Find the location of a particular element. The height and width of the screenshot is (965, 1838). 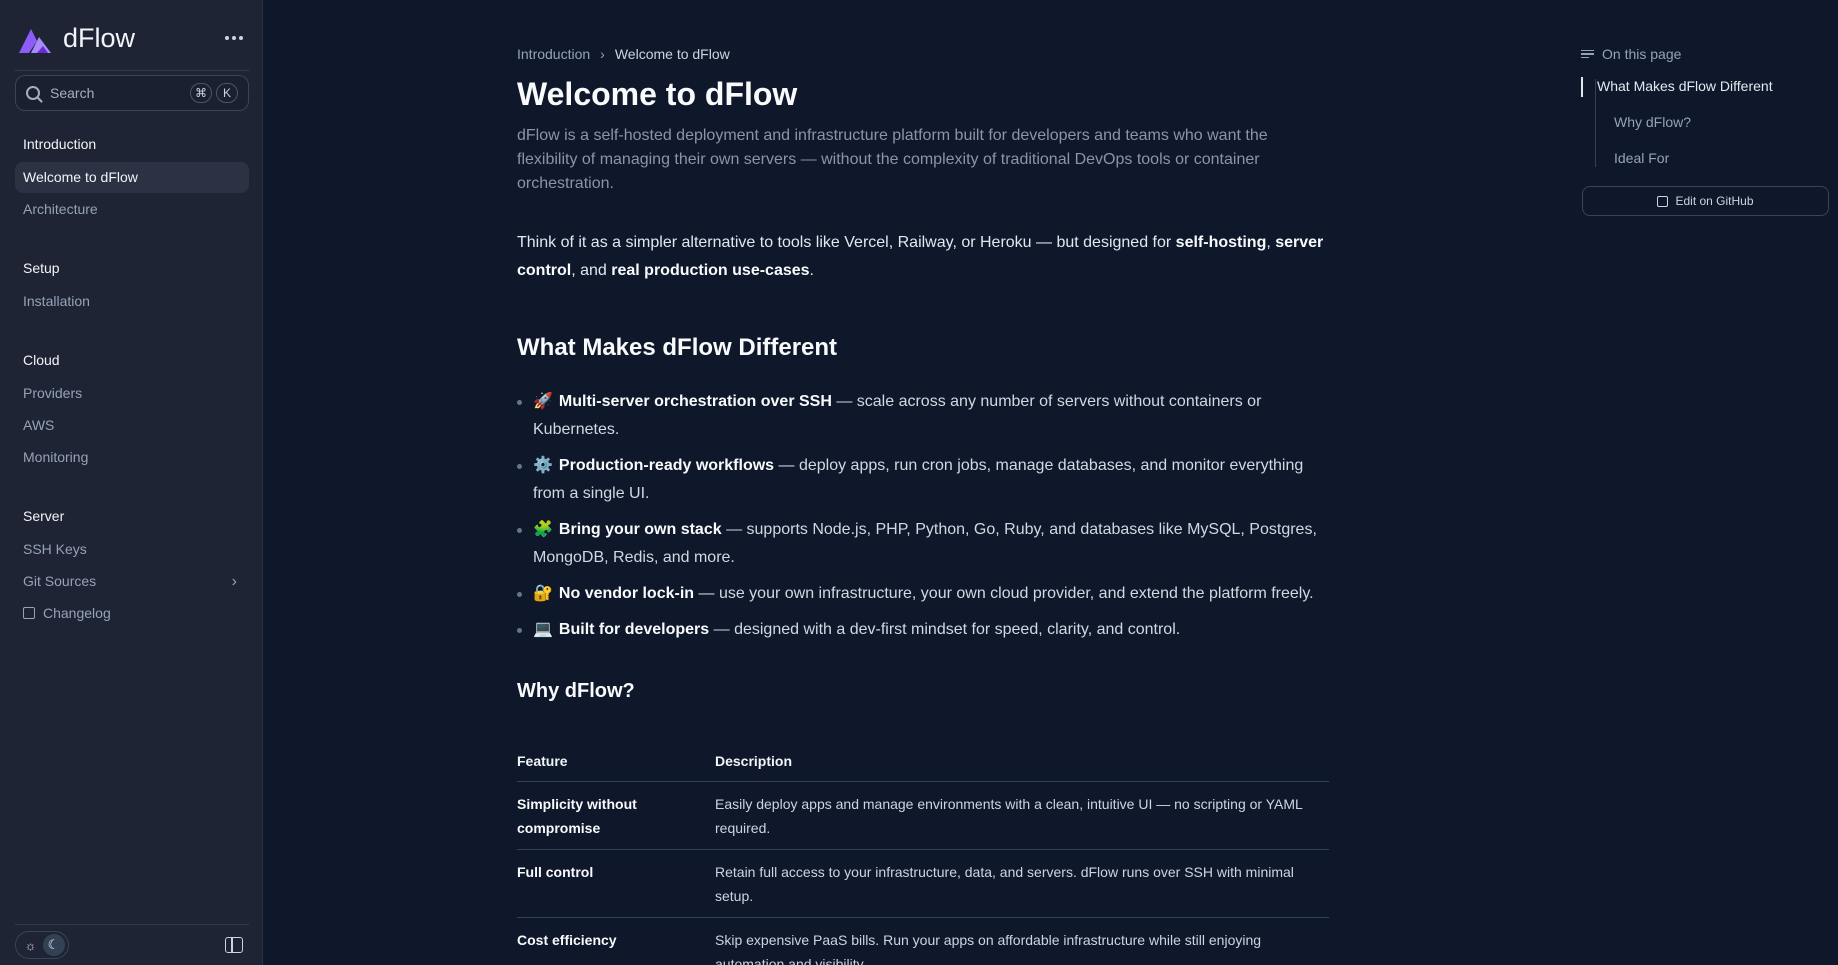

sidebar-item-aws: AWS is located at coordinates (132, 425).